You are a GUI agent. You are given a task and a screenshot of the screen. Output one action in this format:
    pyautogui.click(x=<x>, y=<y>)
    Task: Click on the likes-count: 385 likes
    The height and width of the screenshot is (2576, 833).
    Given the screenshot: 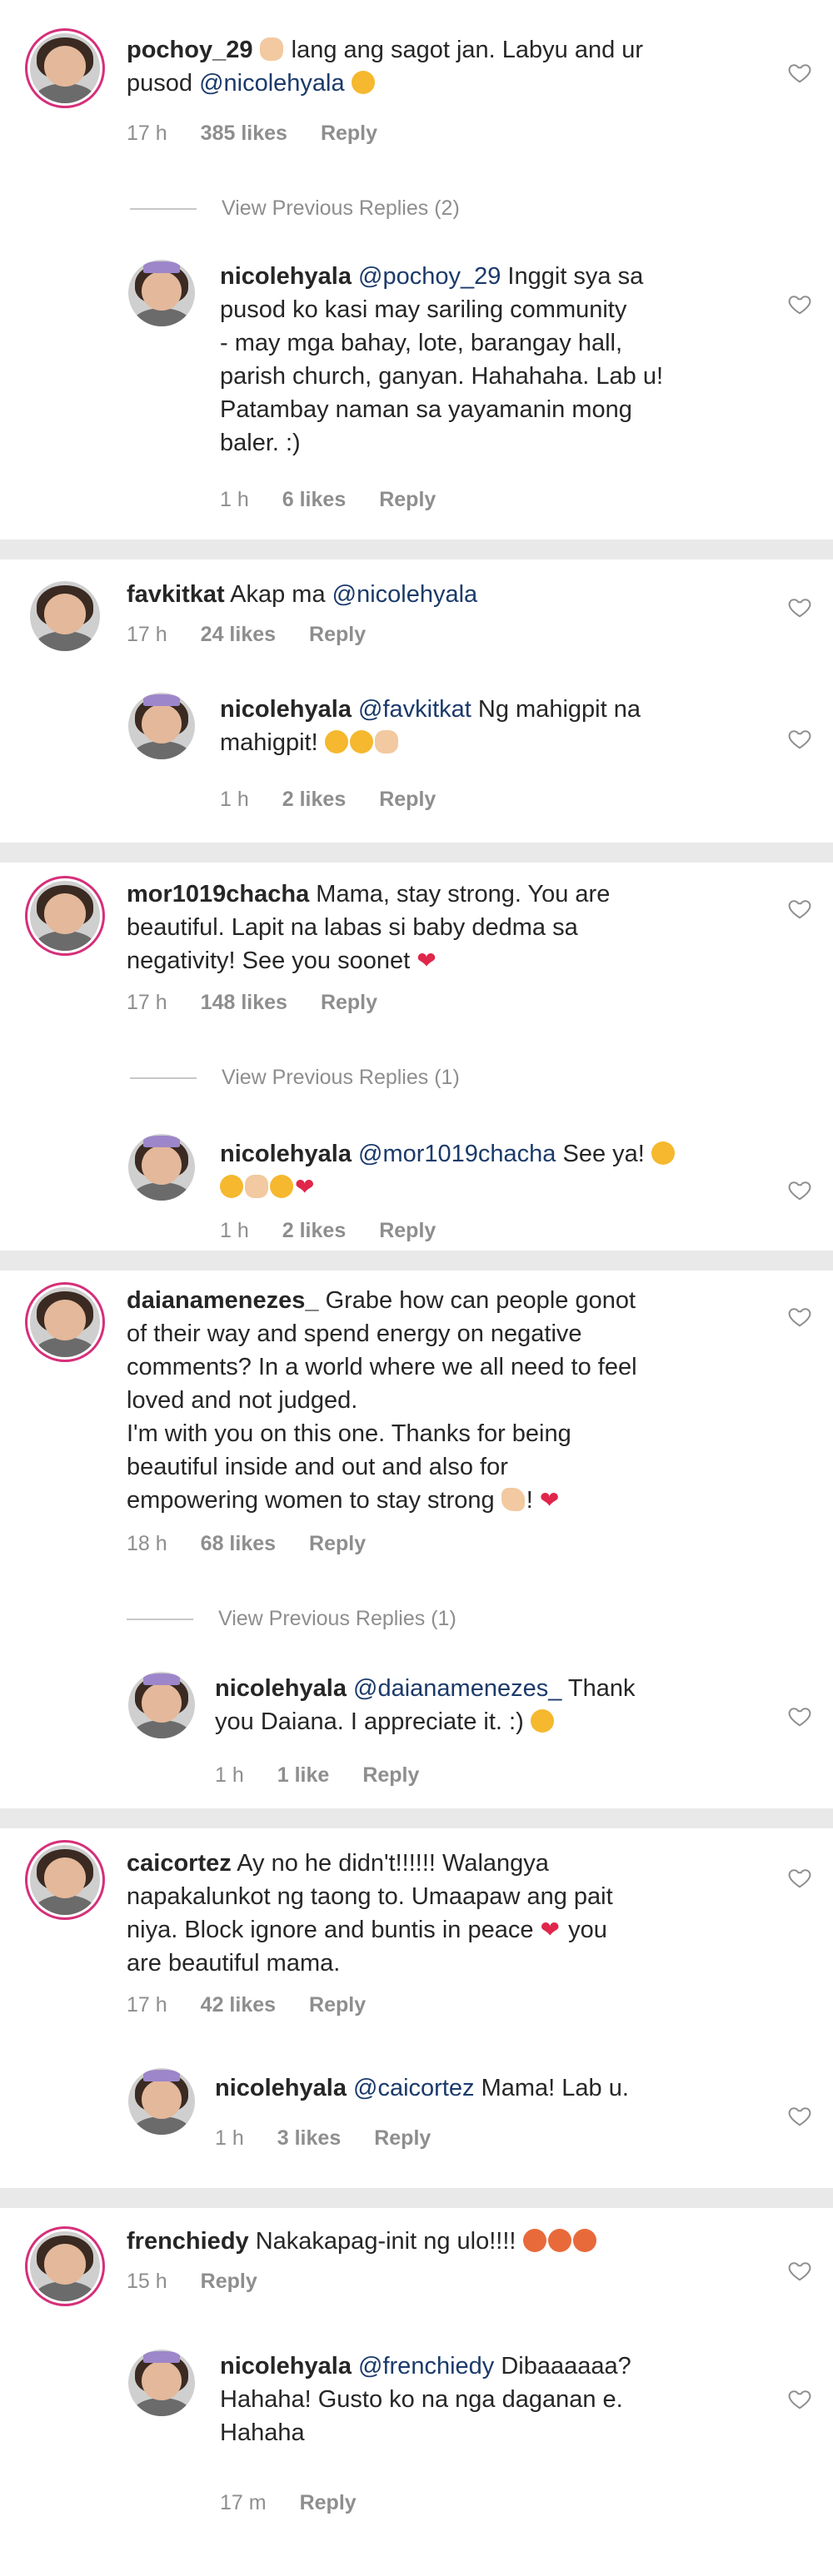 What is the action you would take?
    pyautogui.click(x=244, y=133)
    